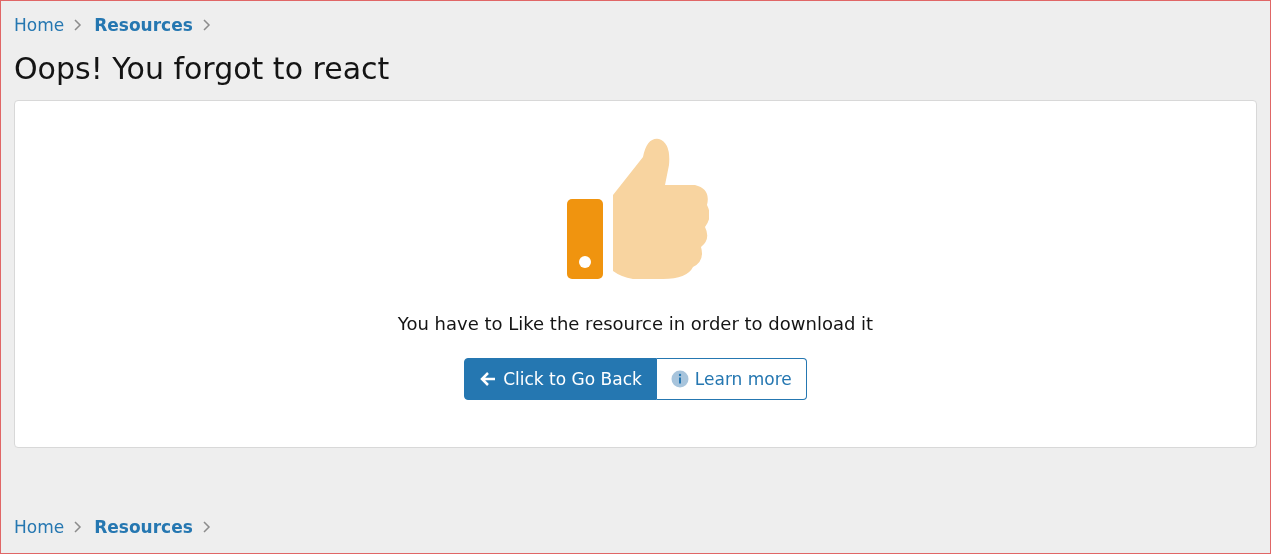 Image resolution: width=1271 pixels, height=554 pixels. I want to click on notice-message: You have to Like the resource in order to download it, so click(635, 323).